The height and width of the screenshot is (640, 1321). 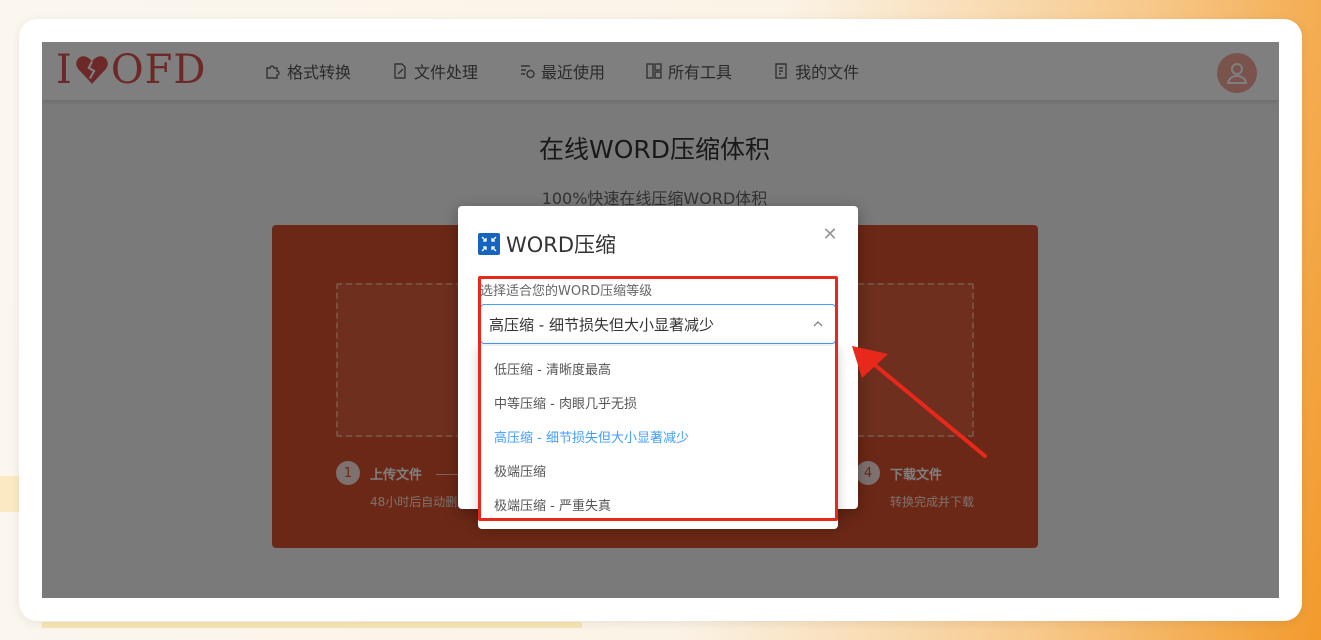 What do you see at coordinates (658, 405) in the screenshot?
I see `option-medium: 中等压缩 - 肉眼几乎无损` at bounding box center [658, 405].